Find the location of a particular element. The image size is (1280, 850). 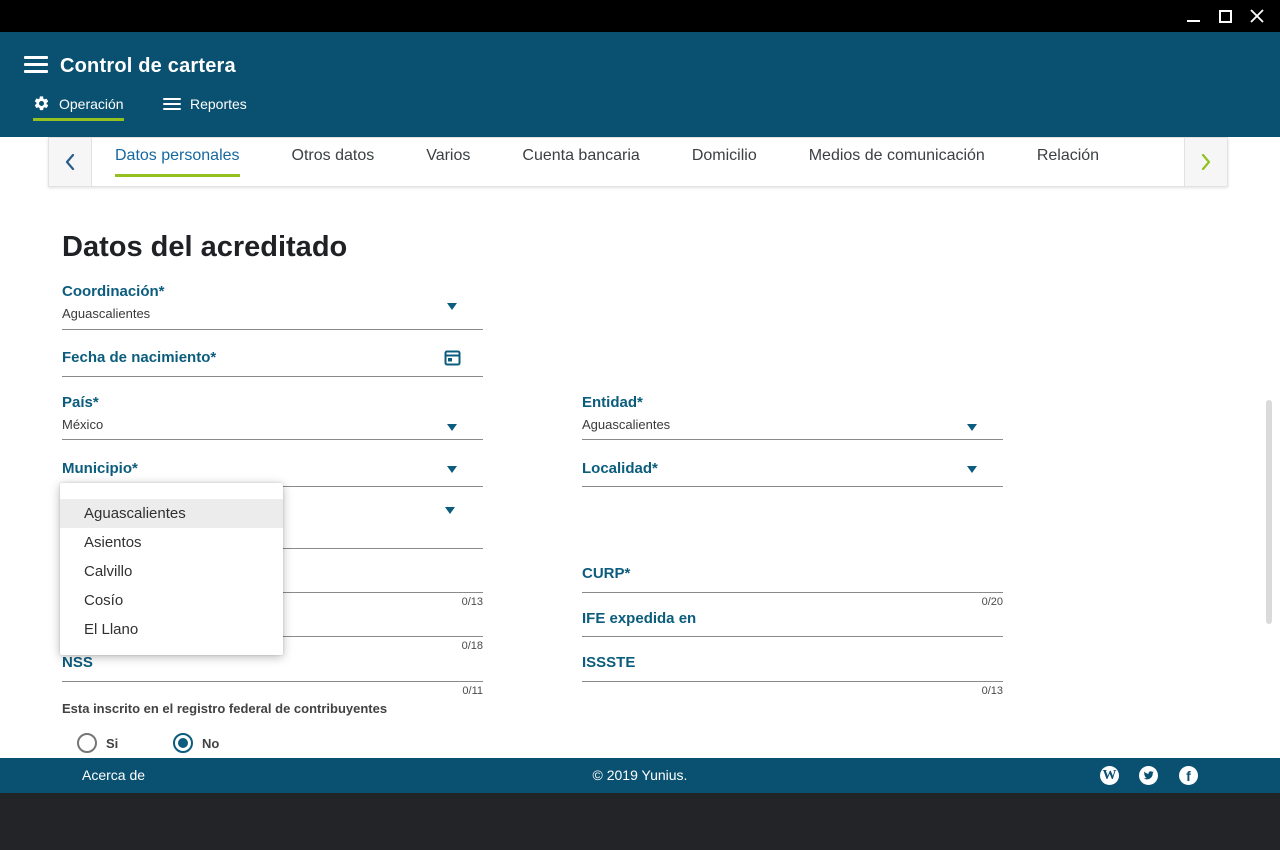

dropdown-option: Calvillo is located at coordinates (171, 571).